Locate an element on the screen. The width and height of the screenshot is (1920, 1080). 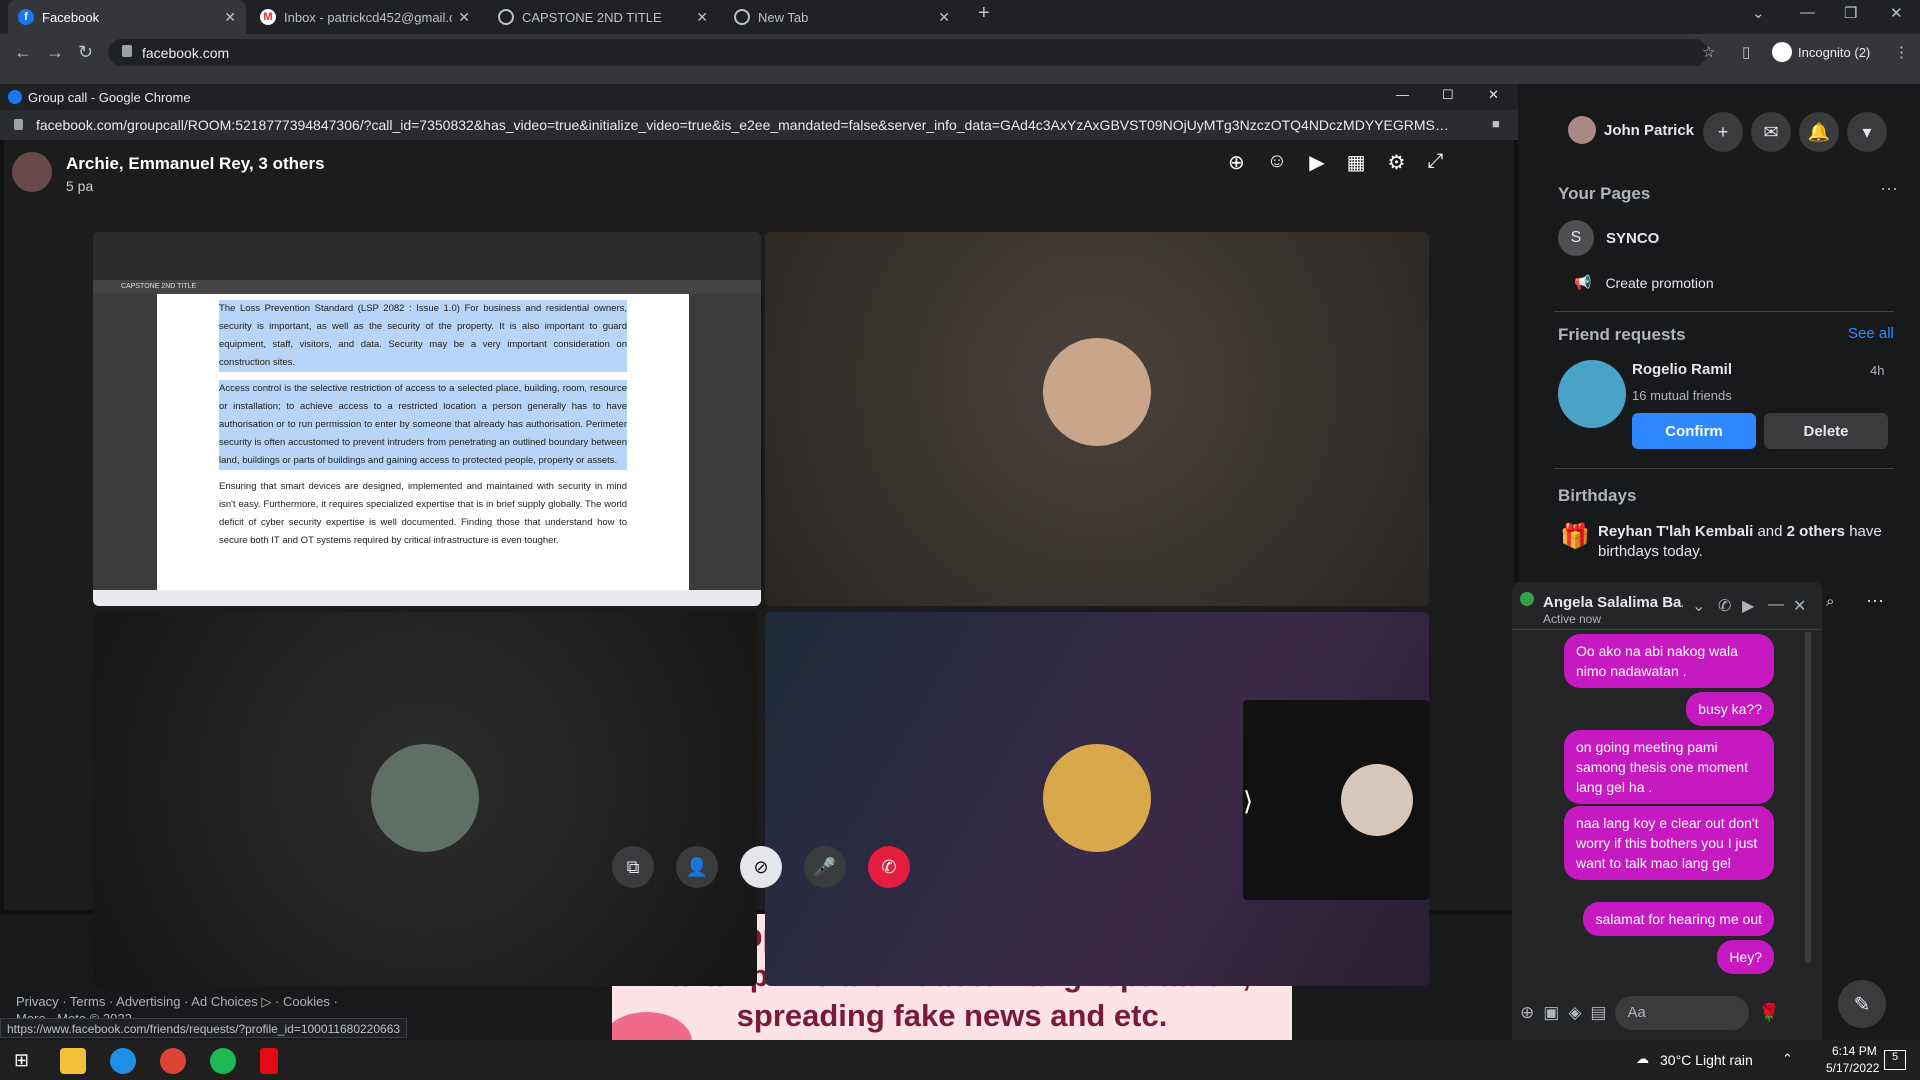
file-explorer-icon is located at coordinates (73, 1061).